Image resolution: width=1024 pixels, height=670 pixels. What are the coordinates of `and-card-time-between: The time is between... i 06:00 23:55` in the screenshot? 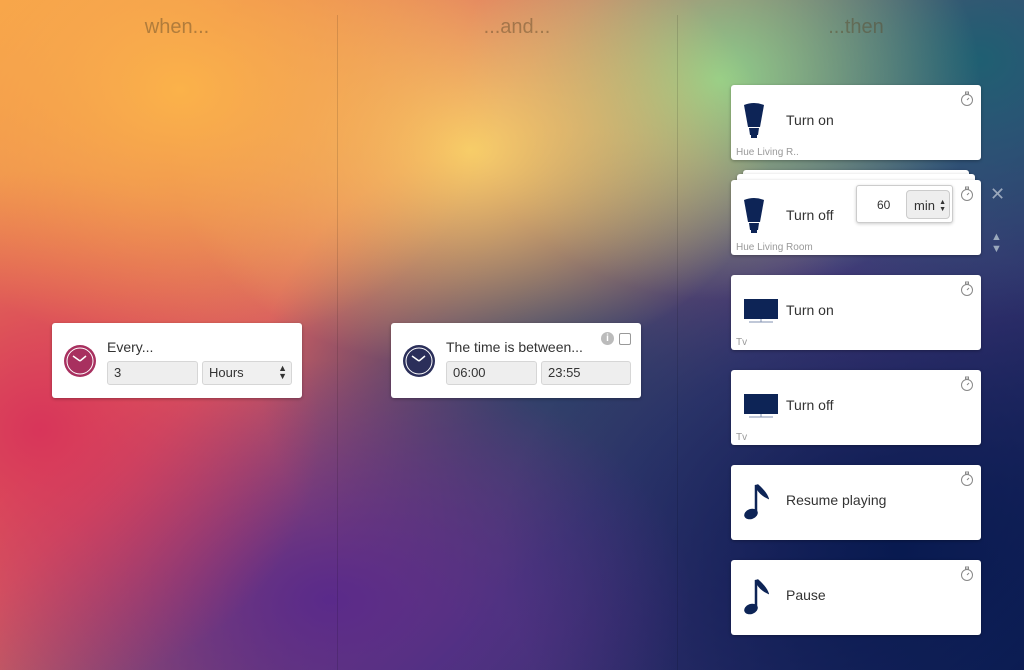 It's located at (516, 360).